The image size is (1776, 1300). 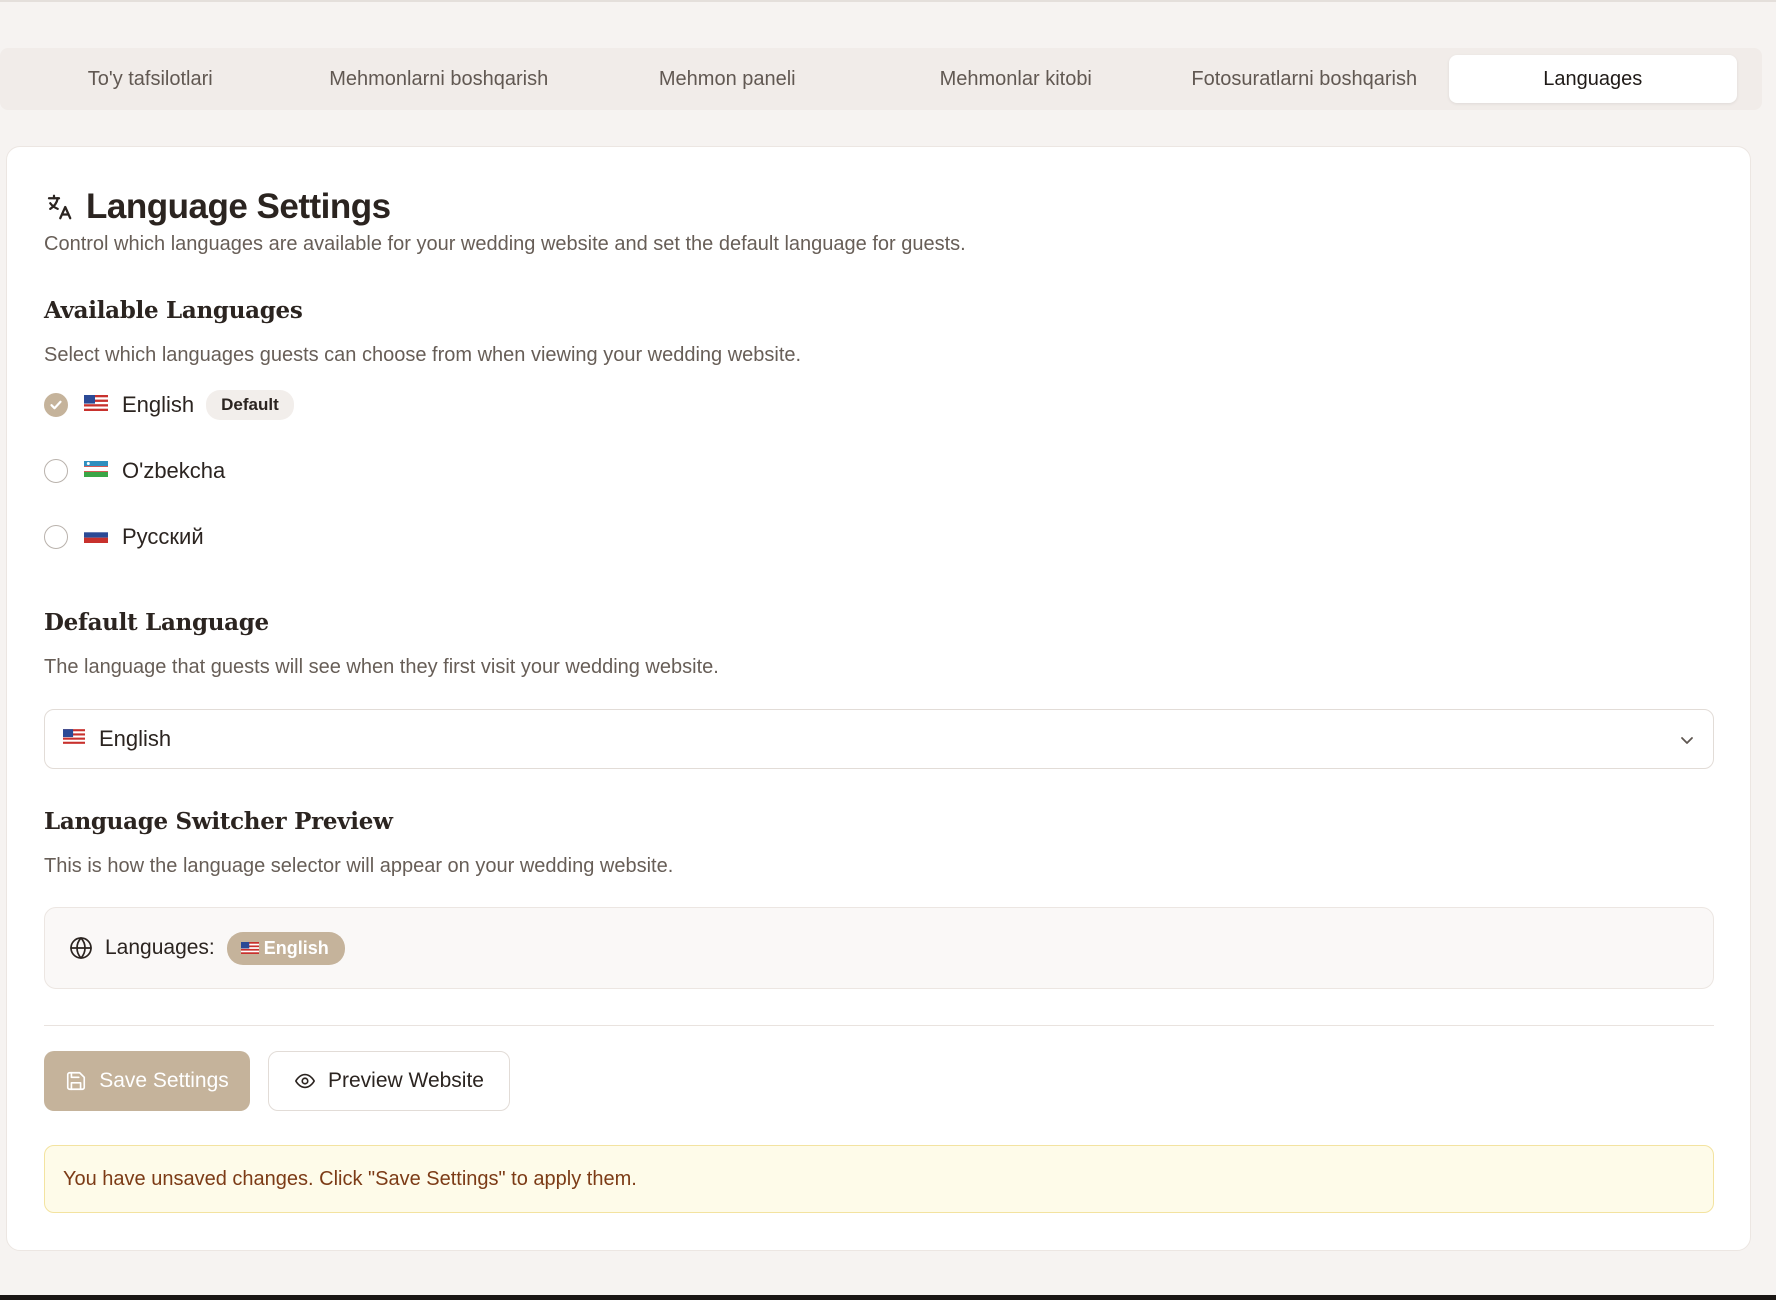 I want to click on preview-website-label: Preview Website, so click(x=405, y=1080).